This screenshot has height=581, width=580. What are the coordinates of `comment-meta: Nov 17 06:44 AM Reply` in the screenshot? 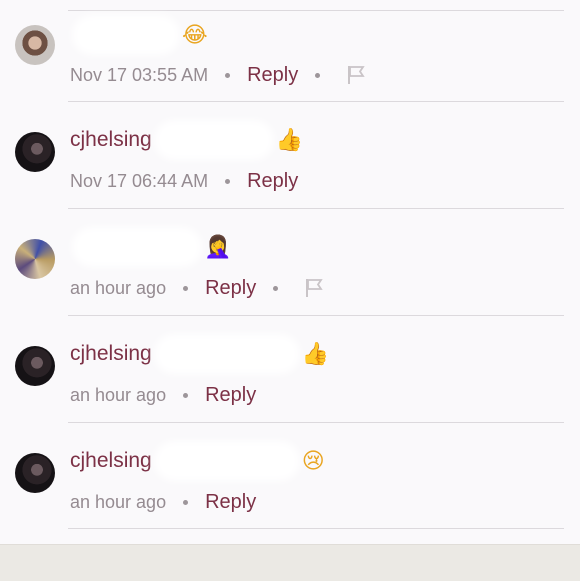 It's located at (184, 181).